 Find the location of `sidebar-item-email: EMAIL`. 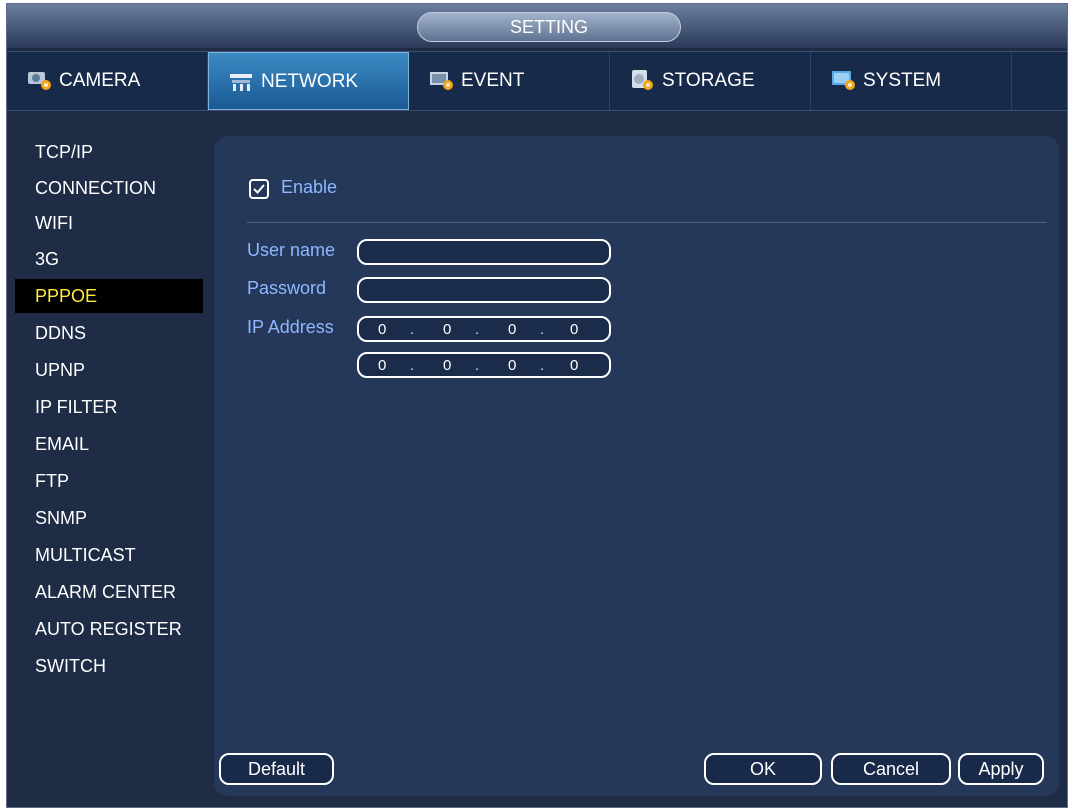

sidebar-item-email: EMAIL is located at coordinates (109, 444).